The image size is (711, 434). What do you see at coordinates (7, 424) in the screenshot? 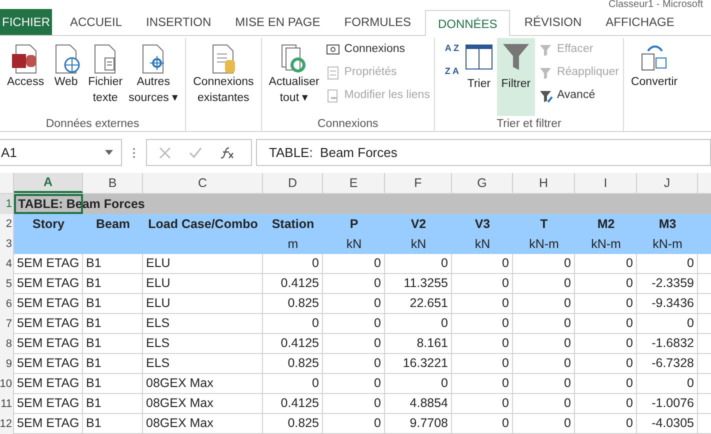
I see `row-number: 12` at bounding box center [7, 424].